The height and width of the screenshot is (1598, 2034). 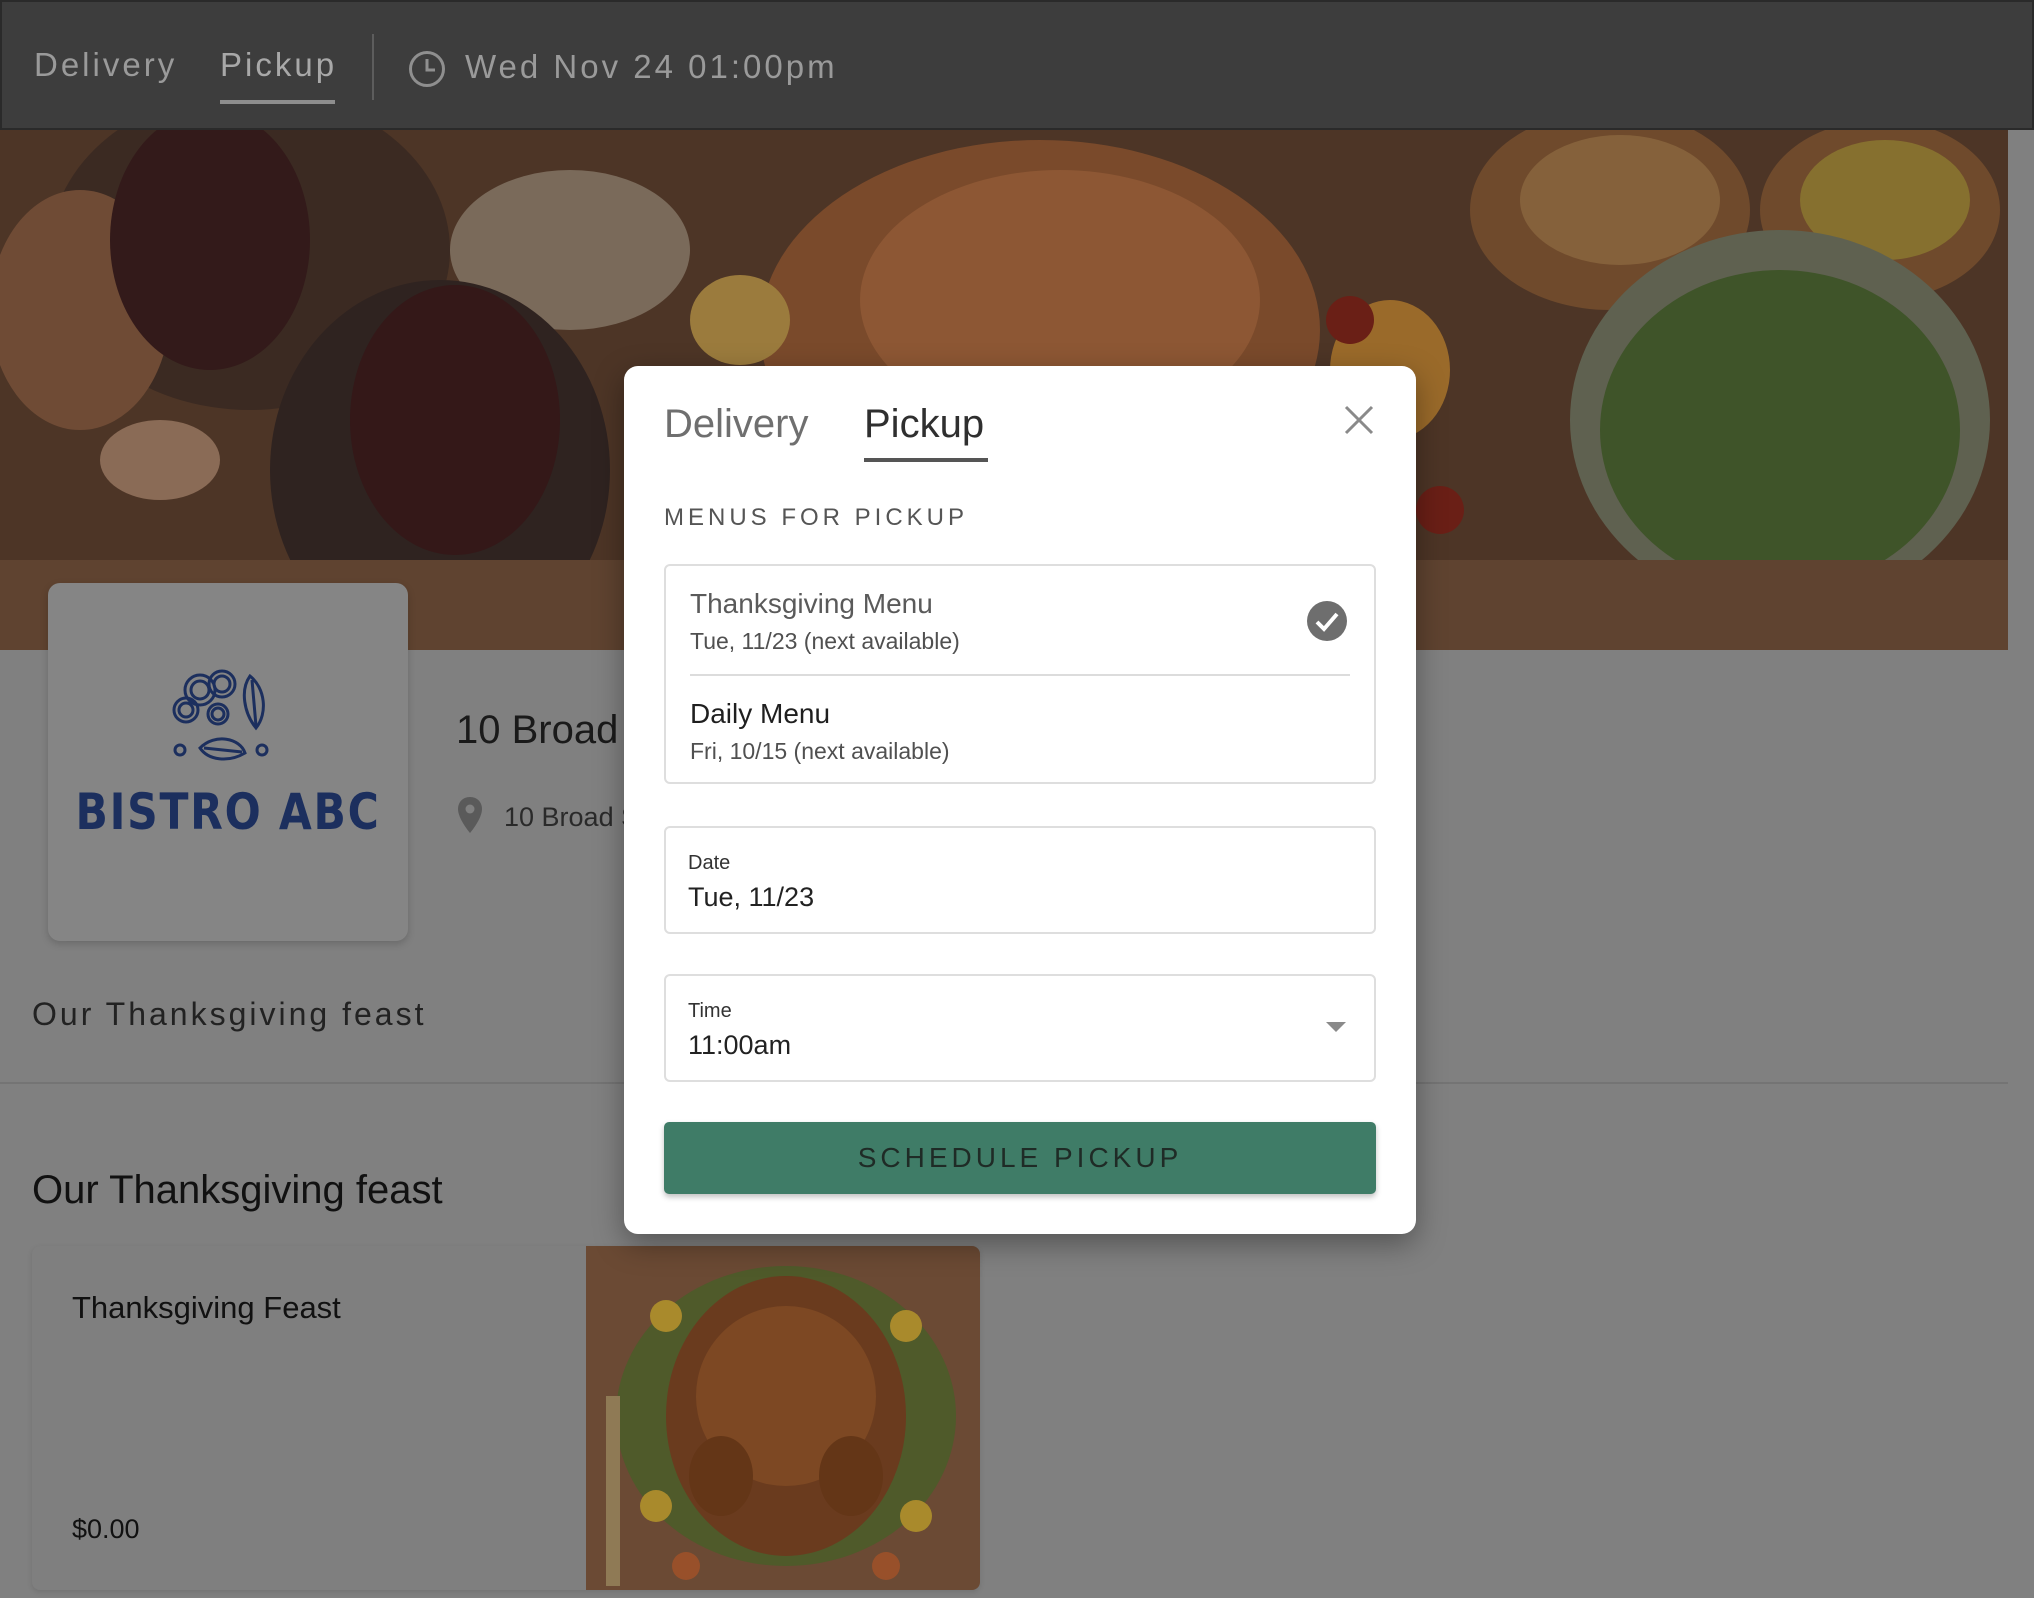 I want to click on schedule-pickup-button: SCHEDULE PICKUP, so click(x=1020, y=1158).